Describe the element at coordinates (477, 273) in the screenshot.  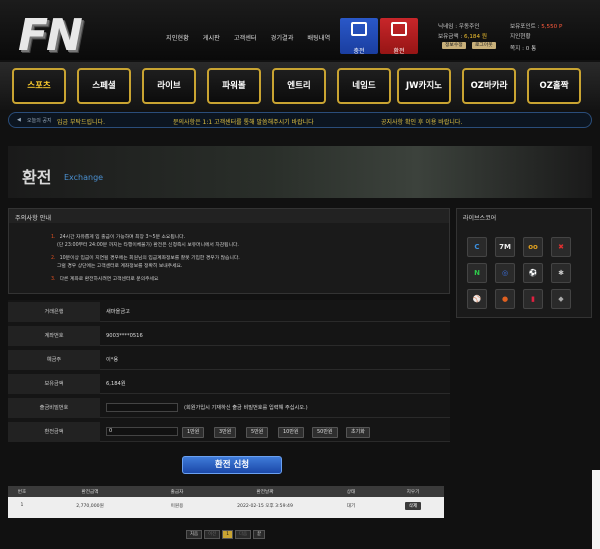
I see `livescore-n-icon: N` at that location.